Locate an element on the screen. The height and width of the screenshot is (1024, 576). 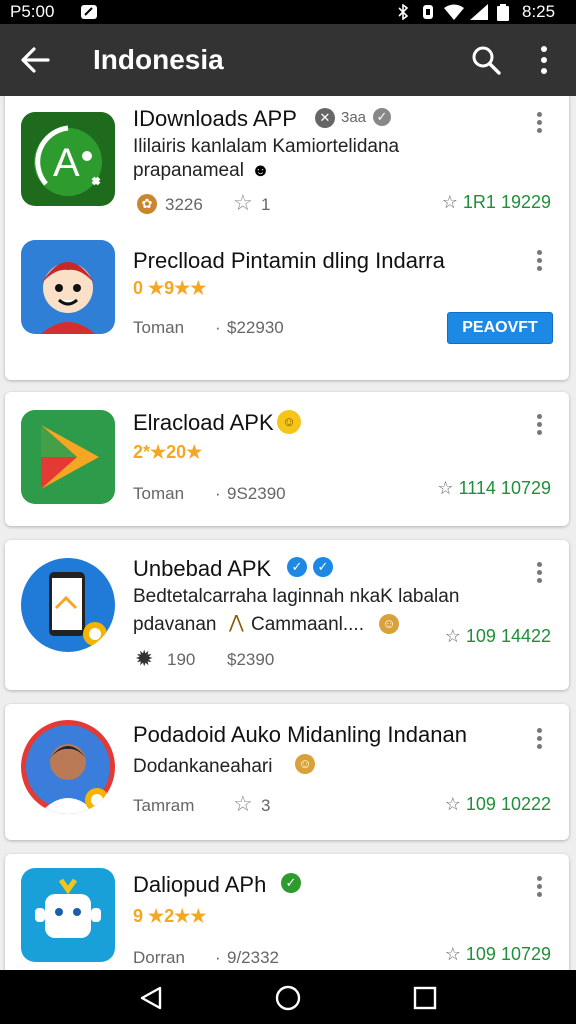
app-price: 9/2332 is located at coordinates (253, 957).